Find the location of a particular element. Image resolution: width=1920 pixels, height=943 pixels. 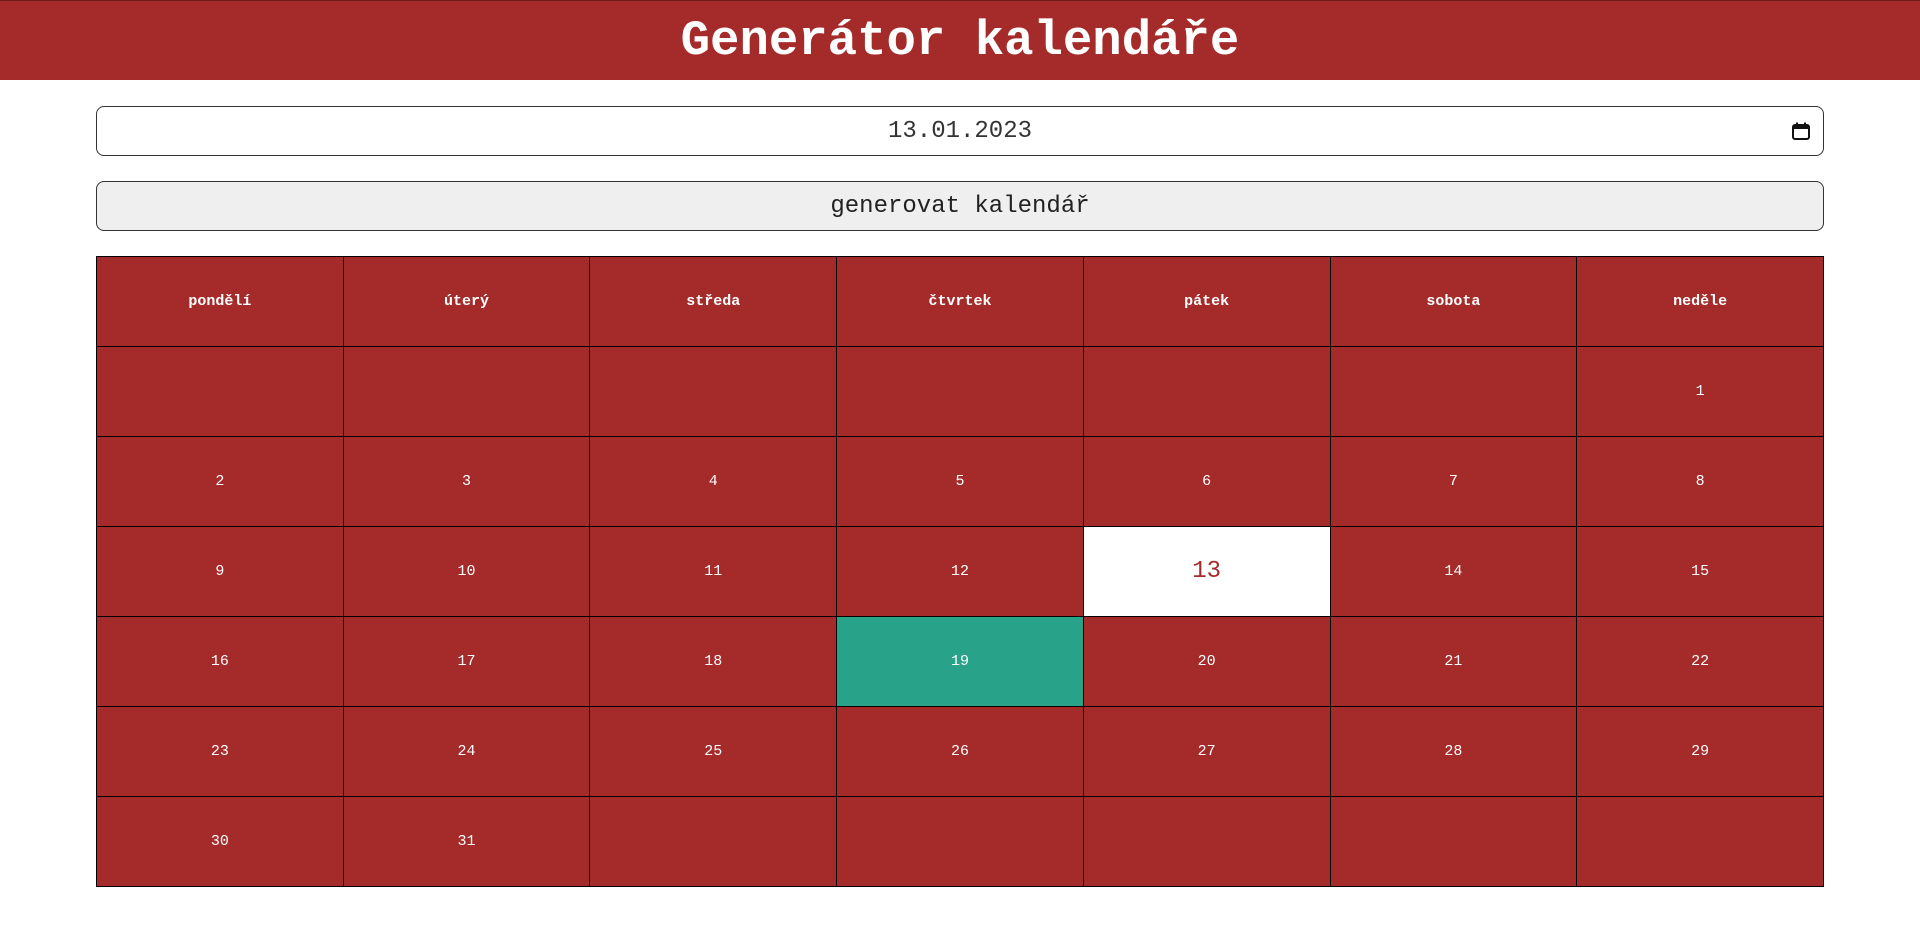

weekday-header: pondělí is located at coordinates (220, 301).